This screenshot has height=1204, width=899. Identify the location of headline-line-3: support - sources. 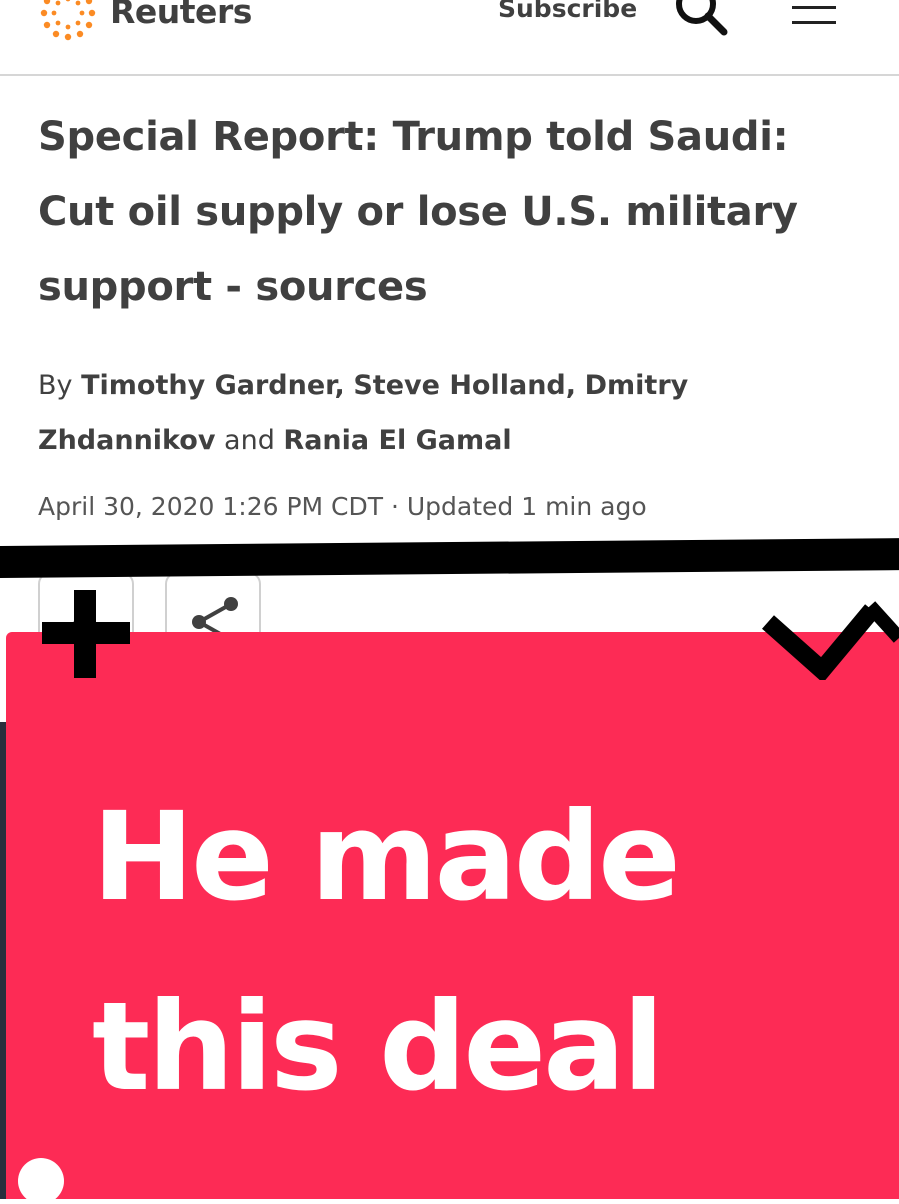
(233, 287).